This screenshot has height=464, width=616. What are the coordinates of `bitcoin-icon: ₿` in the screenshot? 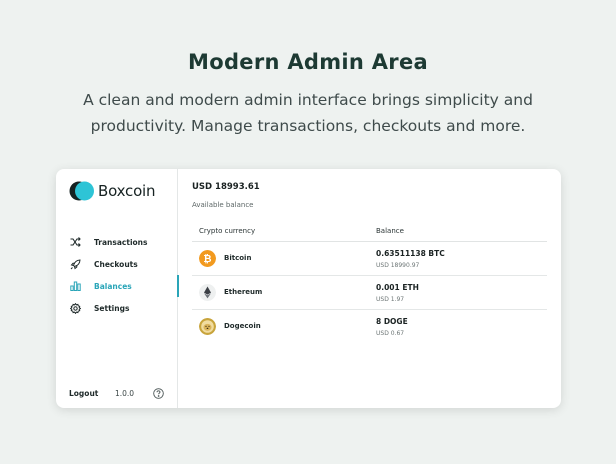 It's located at (207, 258).